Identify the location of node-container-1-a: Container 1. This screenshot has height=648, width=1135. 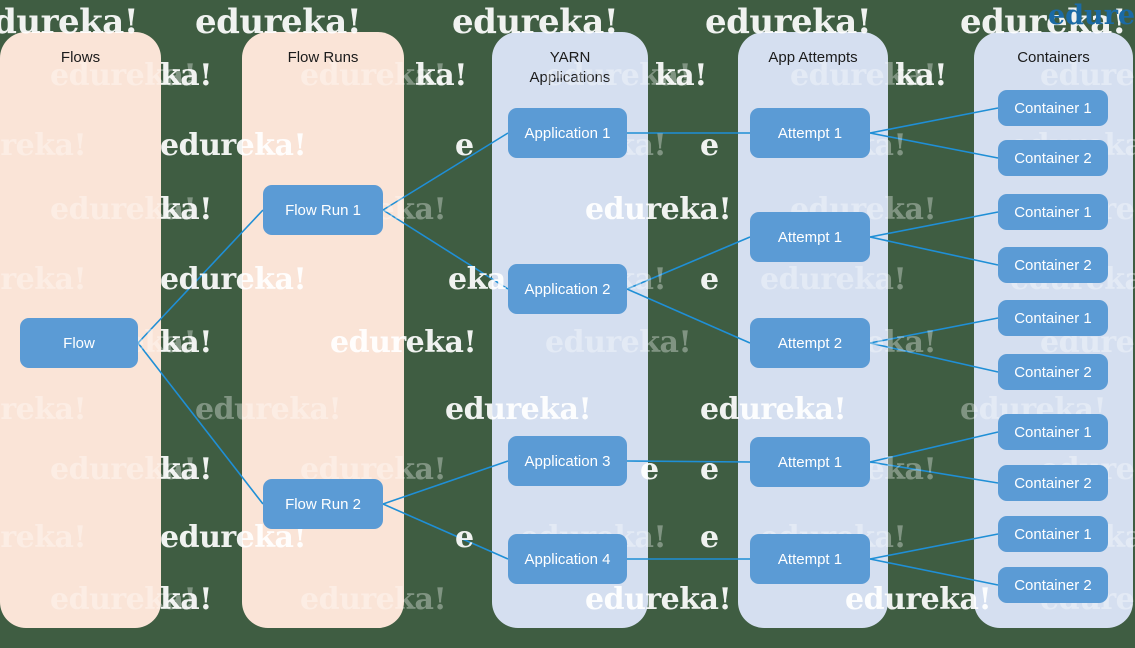
(1053, 108).